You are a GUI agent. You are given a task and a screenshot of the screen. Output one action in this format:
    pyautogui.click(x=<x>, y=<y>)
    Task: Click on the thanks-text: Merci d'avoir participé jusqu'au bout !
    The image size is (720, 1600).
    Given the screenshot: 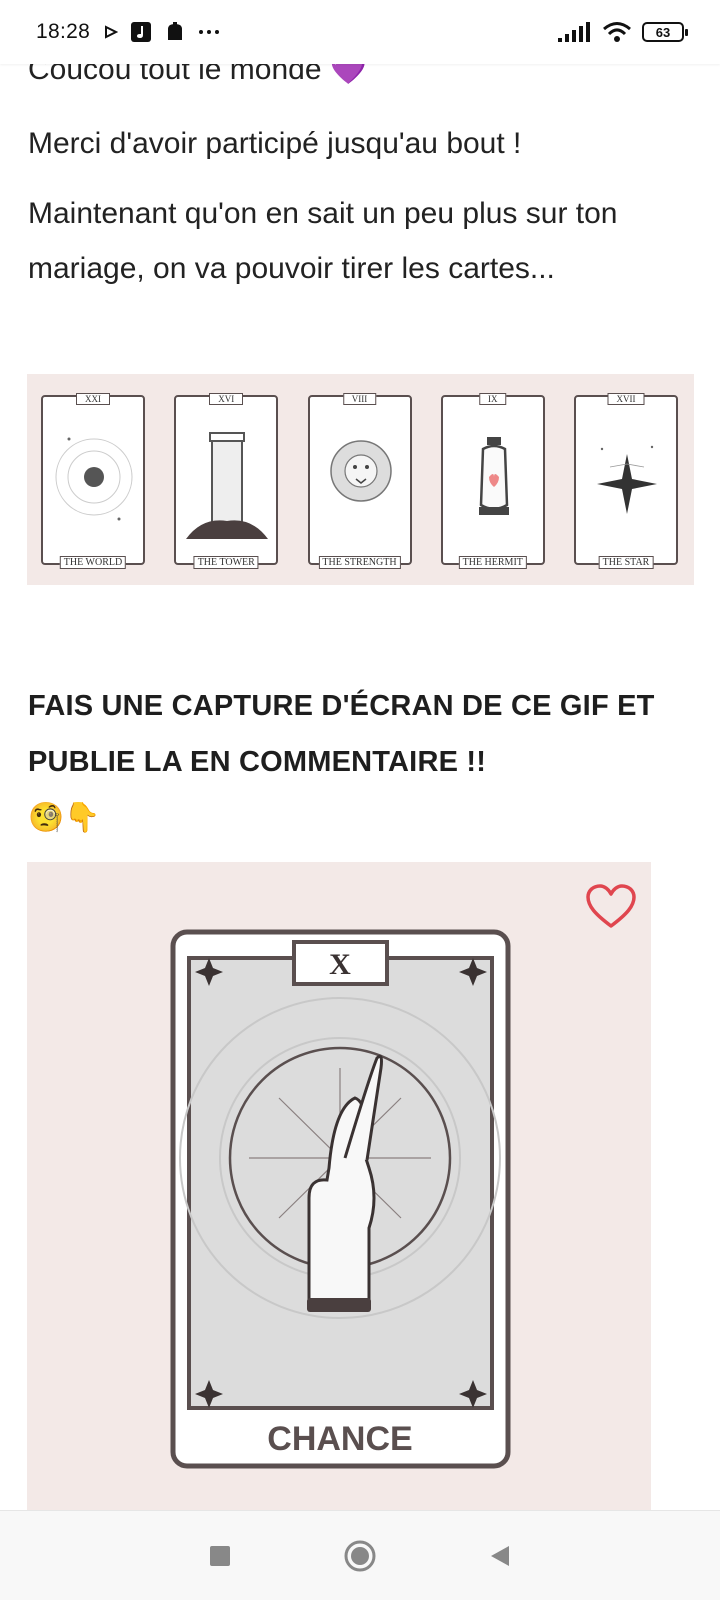 What is the action you would take?
    pyautogui.click(x=275, y=143)
    